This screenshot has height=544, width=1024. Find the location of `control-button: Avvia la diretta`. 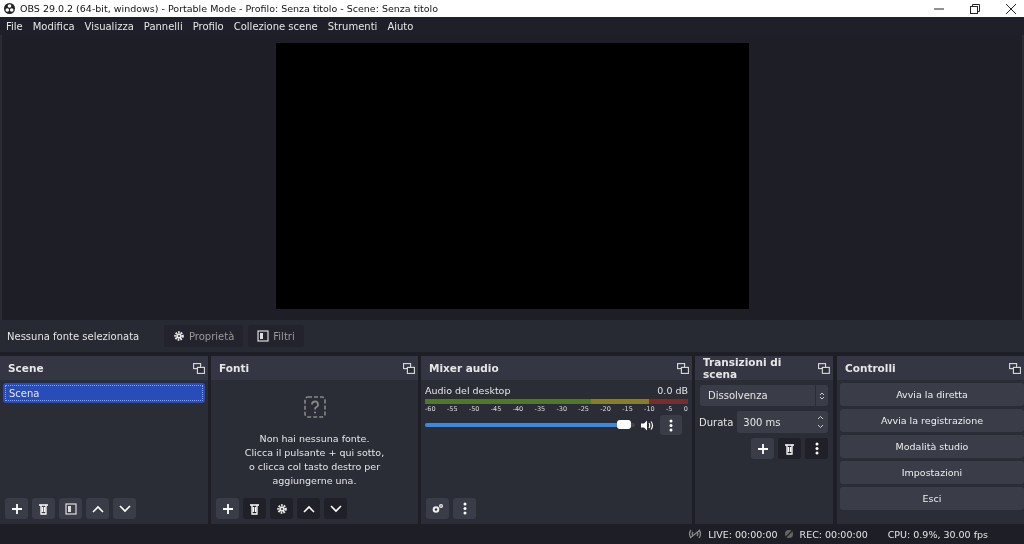

control-button: Avvia la diretta is located at coordinates (932, 394).